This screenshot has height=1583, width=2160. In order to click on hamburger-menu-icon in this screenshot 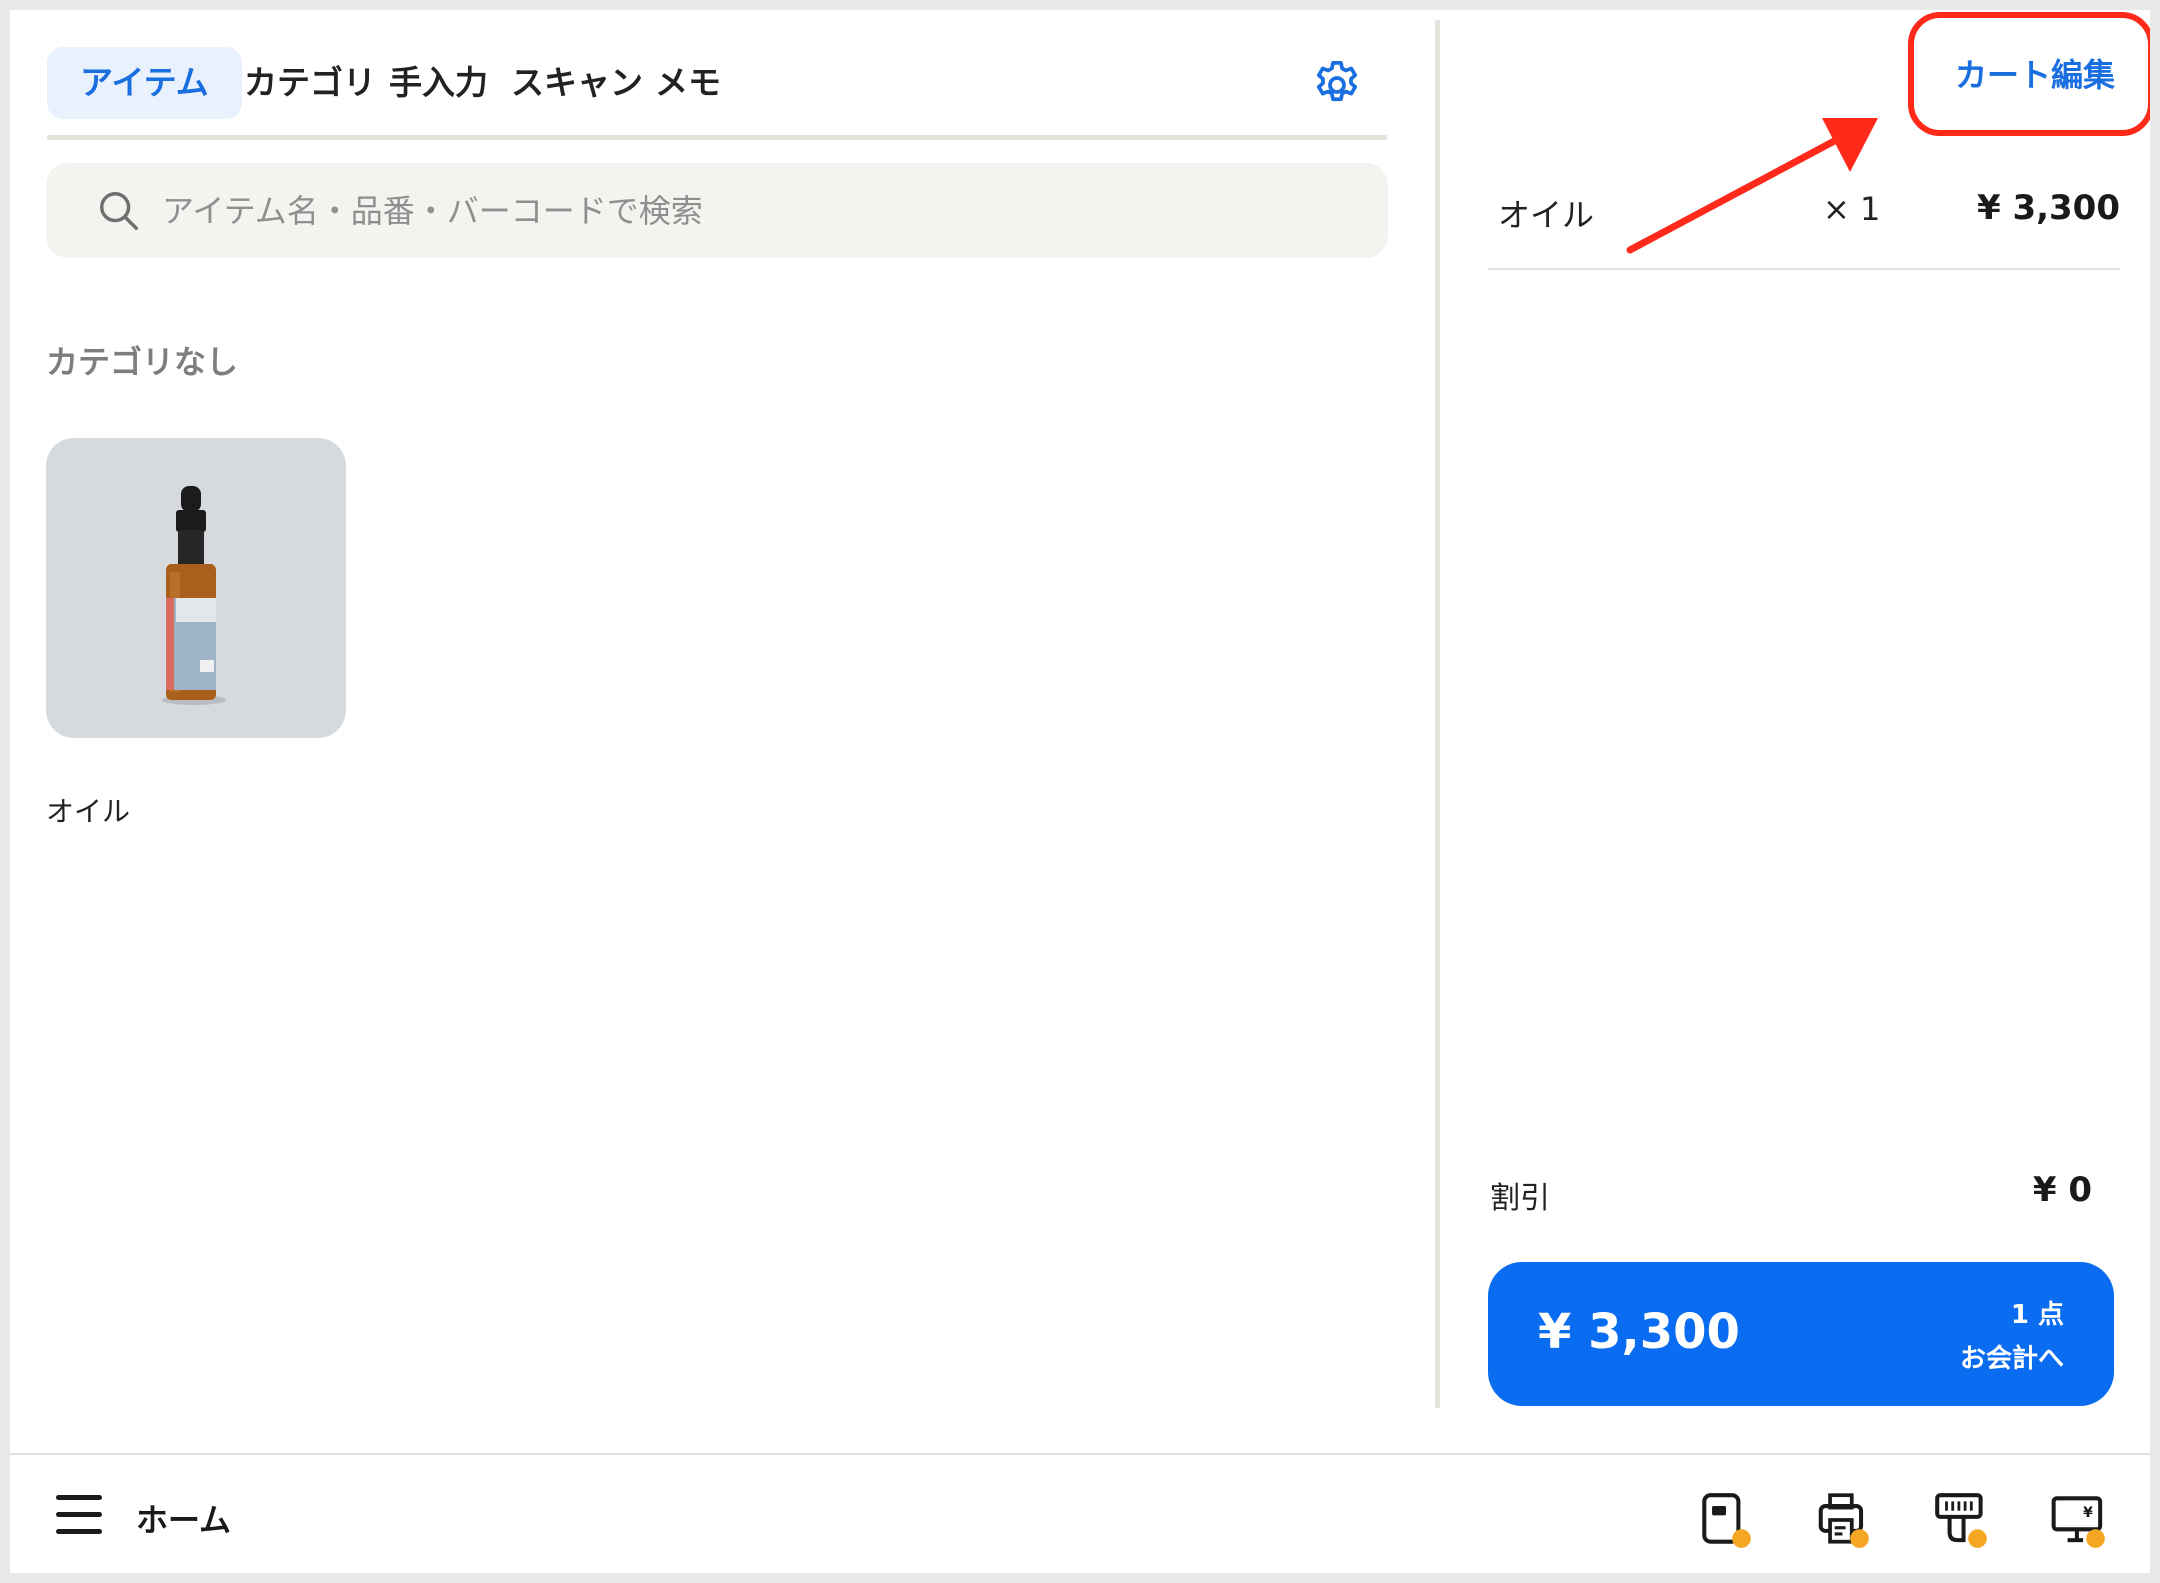, I will do `click(79, 1515)`.